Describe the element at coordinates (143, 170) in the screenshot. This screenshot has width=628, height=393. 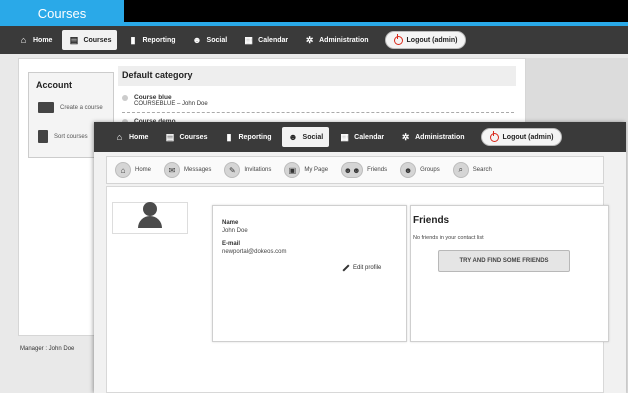
I see `subnav-label: Home` at that location.